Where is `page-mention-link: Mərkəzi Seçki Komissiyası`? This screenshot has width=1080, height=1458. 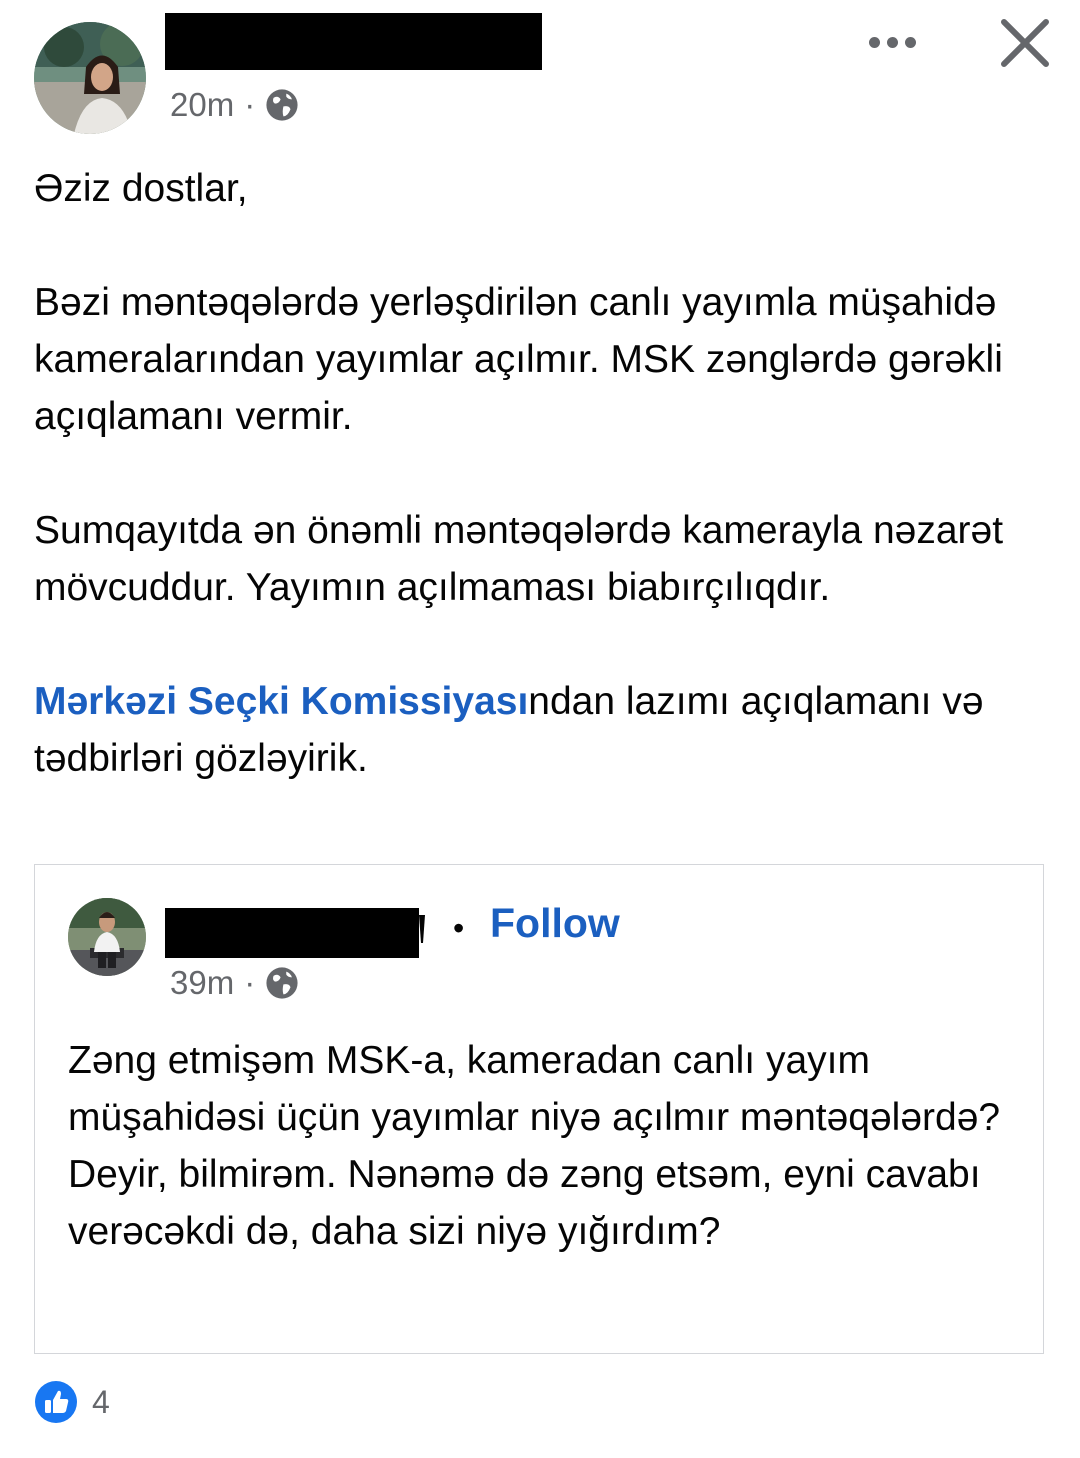 page-mention-link: Mərkəzi Seçki Komissiyası is located at coordinates (281, 701).